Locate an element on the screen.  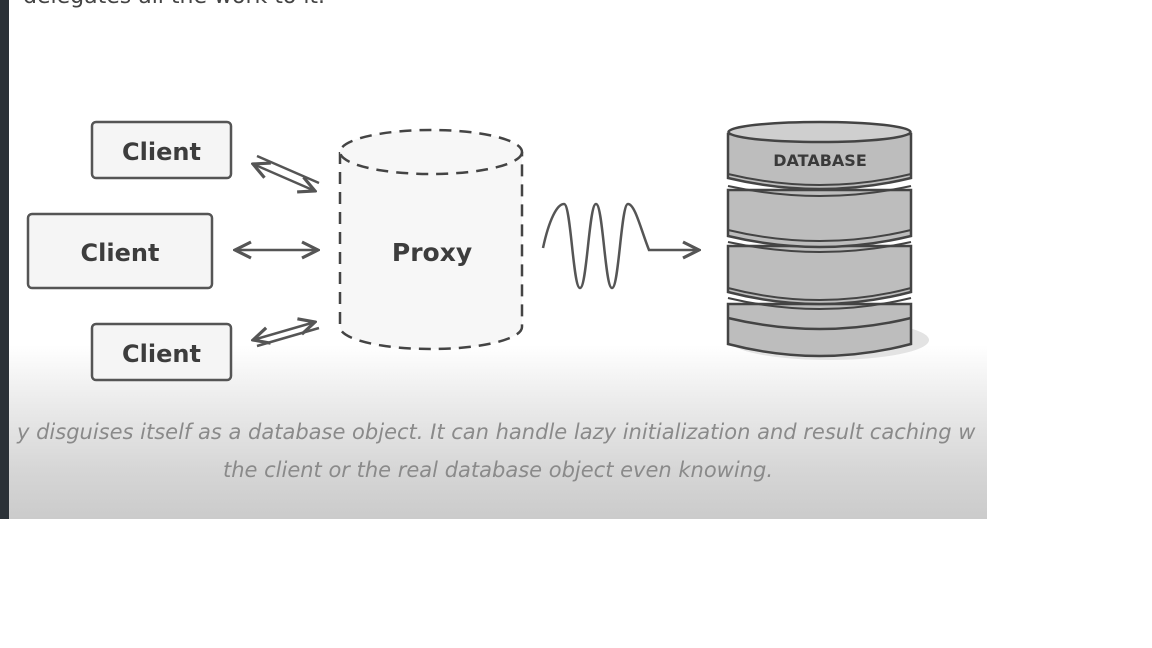
proxy-label: Proxy is located at coordinates (432, 252).